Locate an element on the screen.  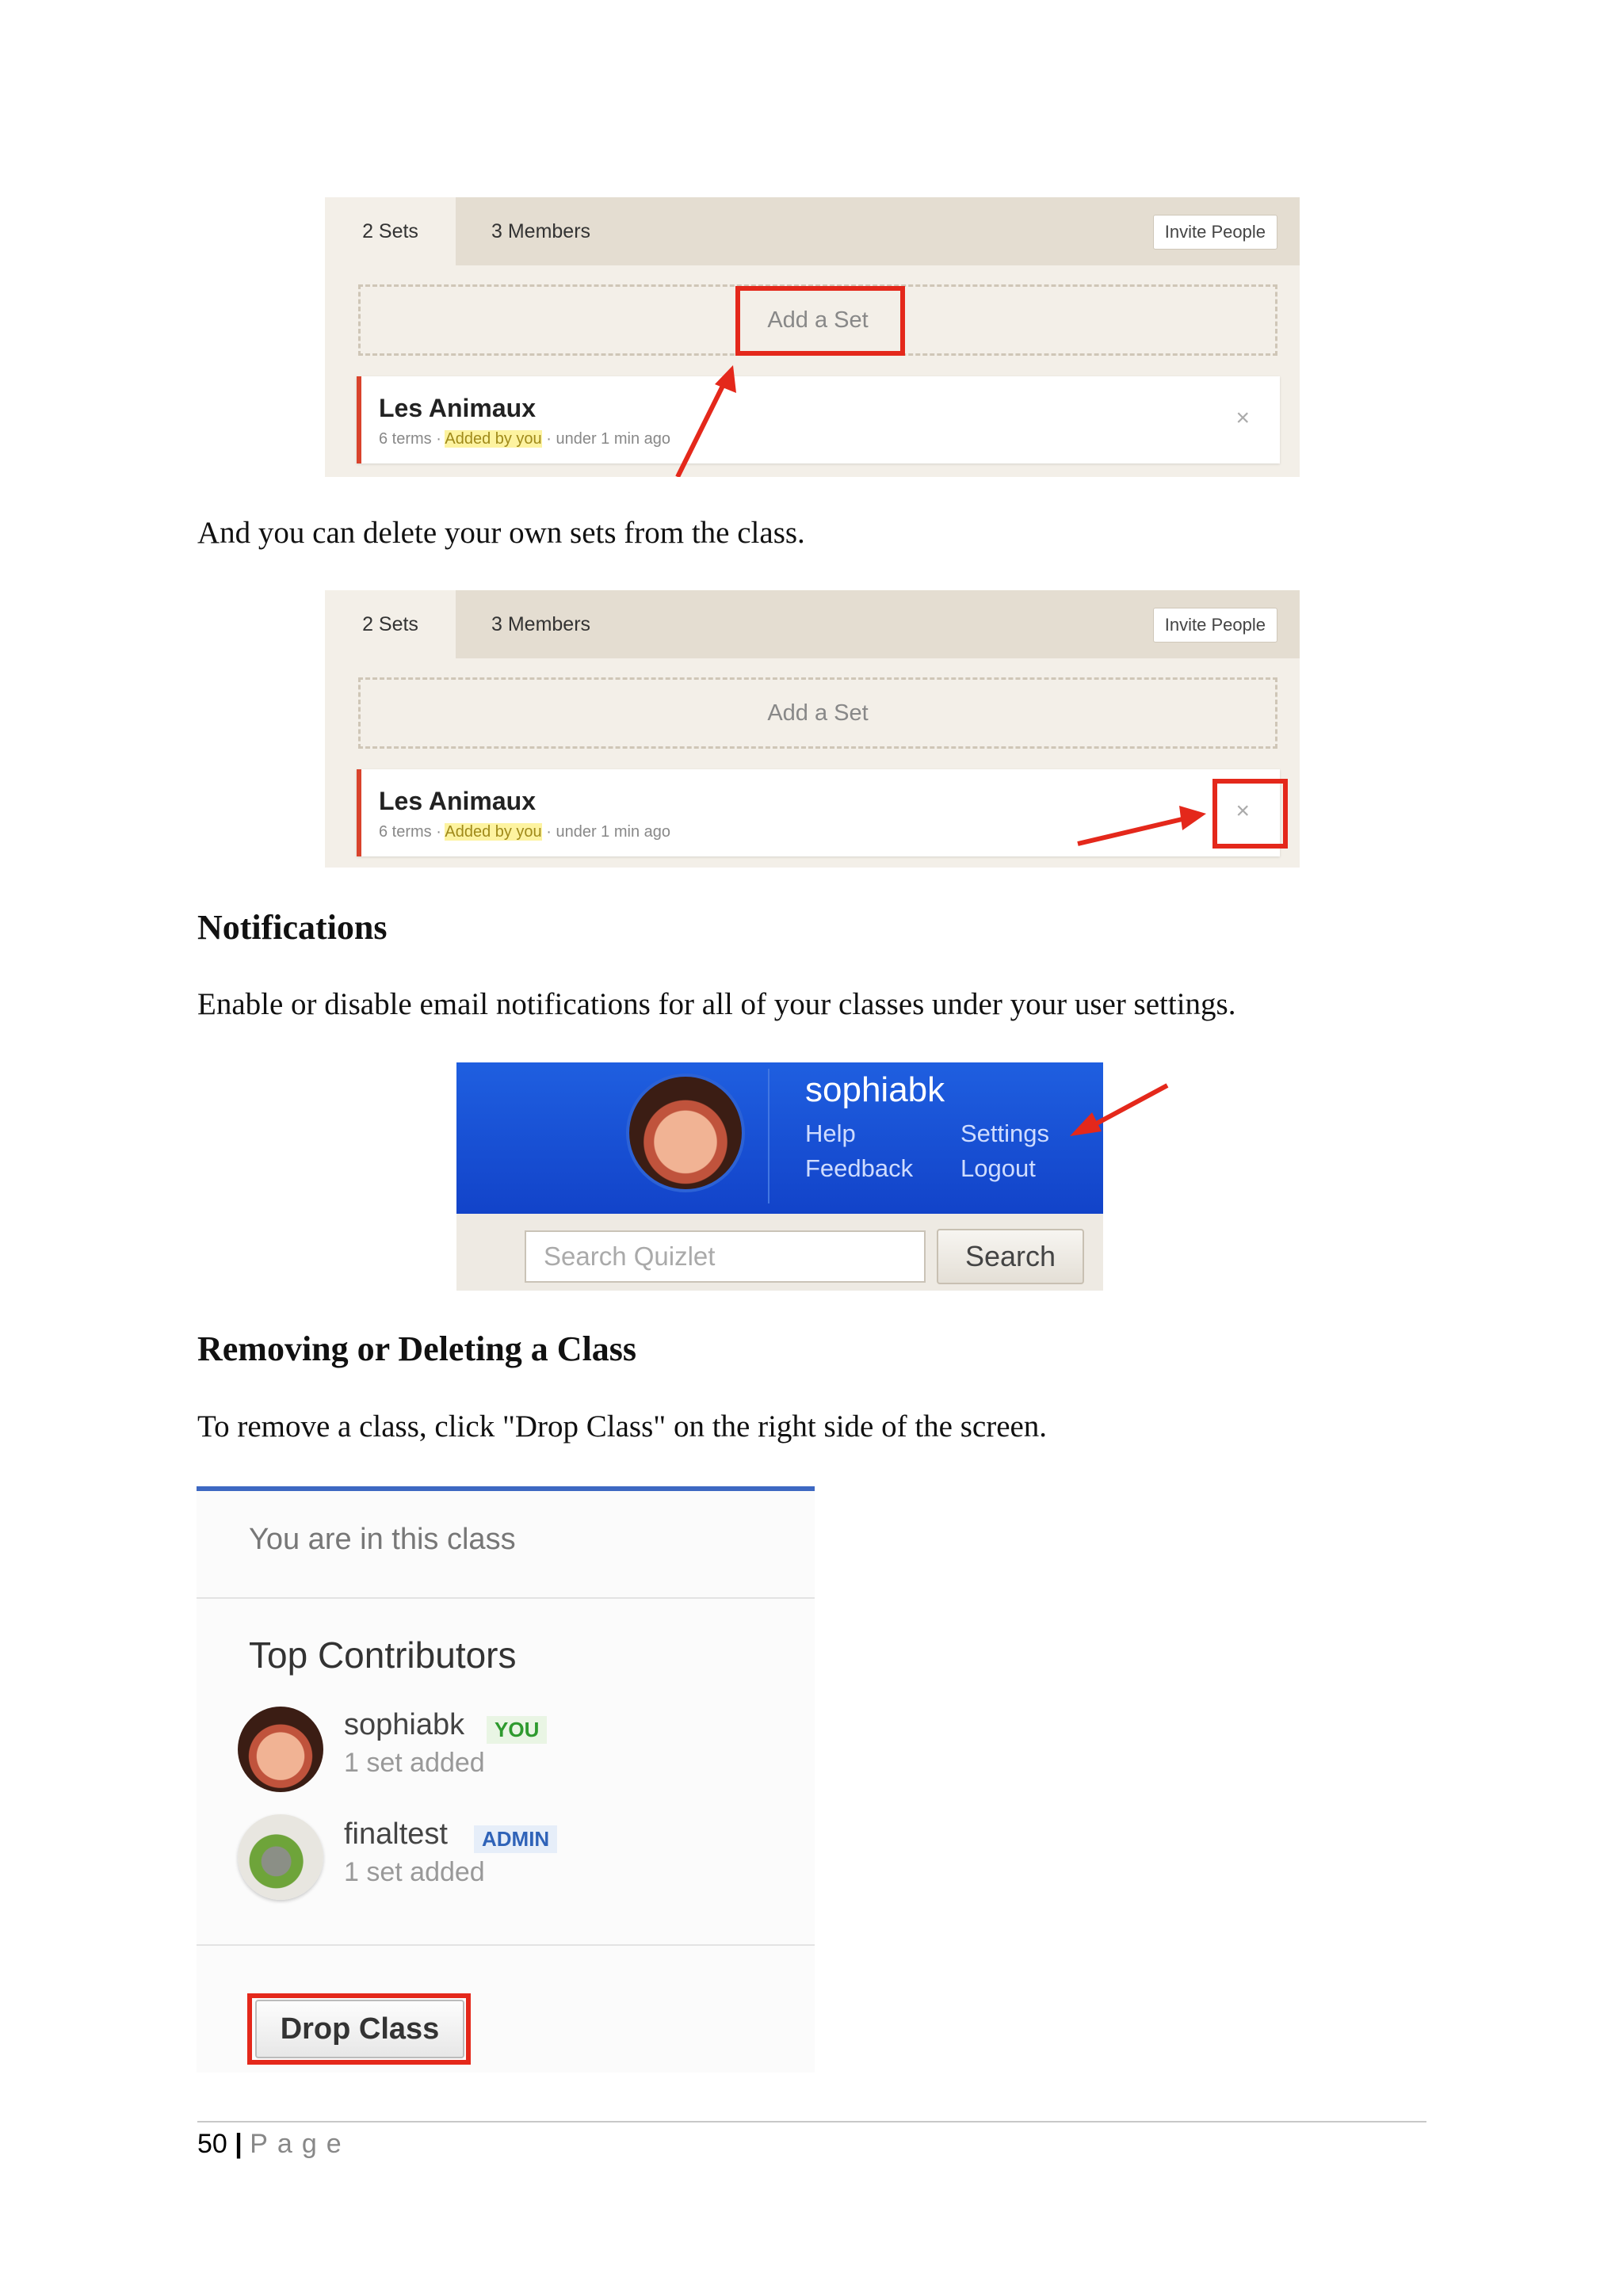
search-button: Search is located at coordinates (1010, 1256).